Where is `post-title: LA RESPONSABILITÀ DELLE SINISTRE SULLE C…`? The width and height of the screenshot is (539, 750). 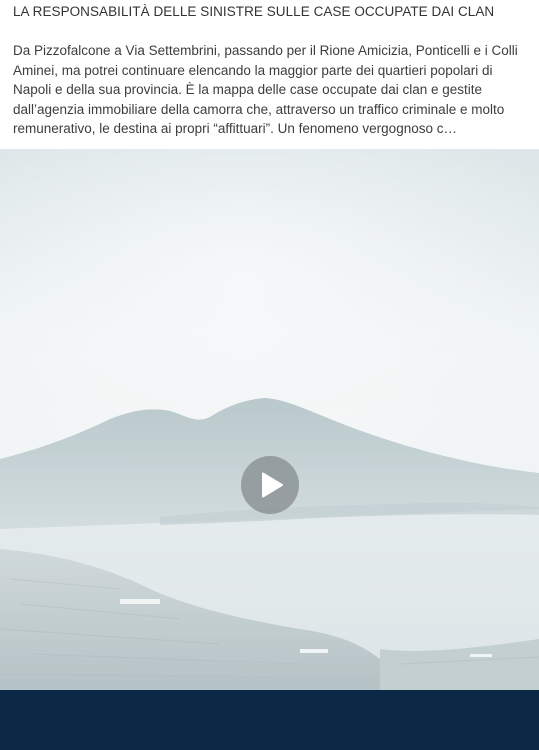 post-title: LA RESPONSABILITÀ DELLE SINISTRE SULLE C… is located at coordinates (270, 12).